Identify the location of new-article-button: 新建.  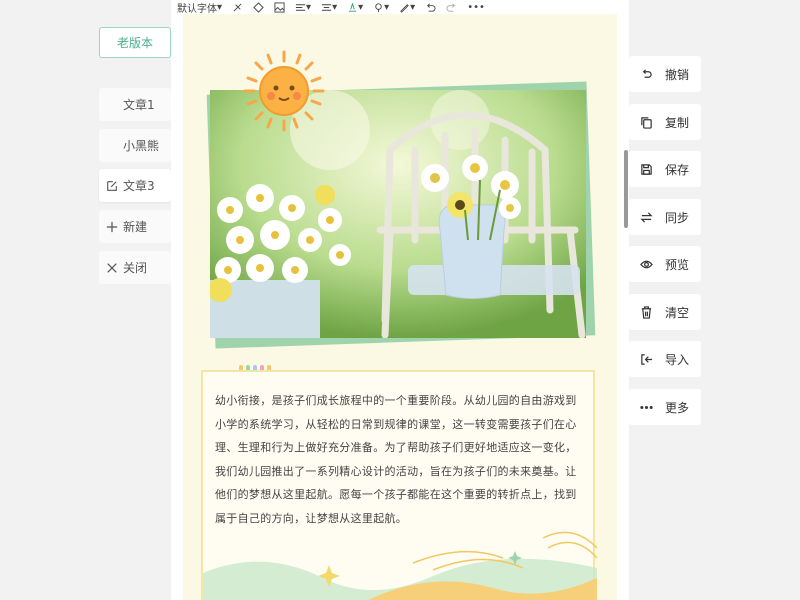
(135, 226).